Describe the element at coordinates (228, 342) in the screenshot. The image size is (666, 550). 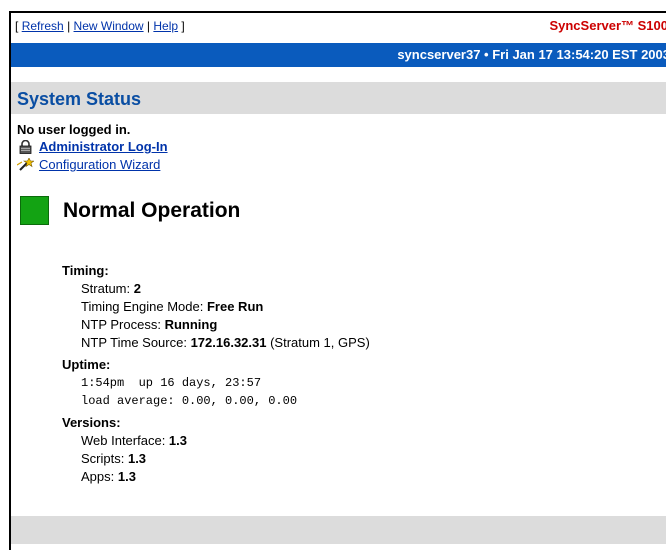
I see `ntp-source-value: 172.16.32.31` at that location.